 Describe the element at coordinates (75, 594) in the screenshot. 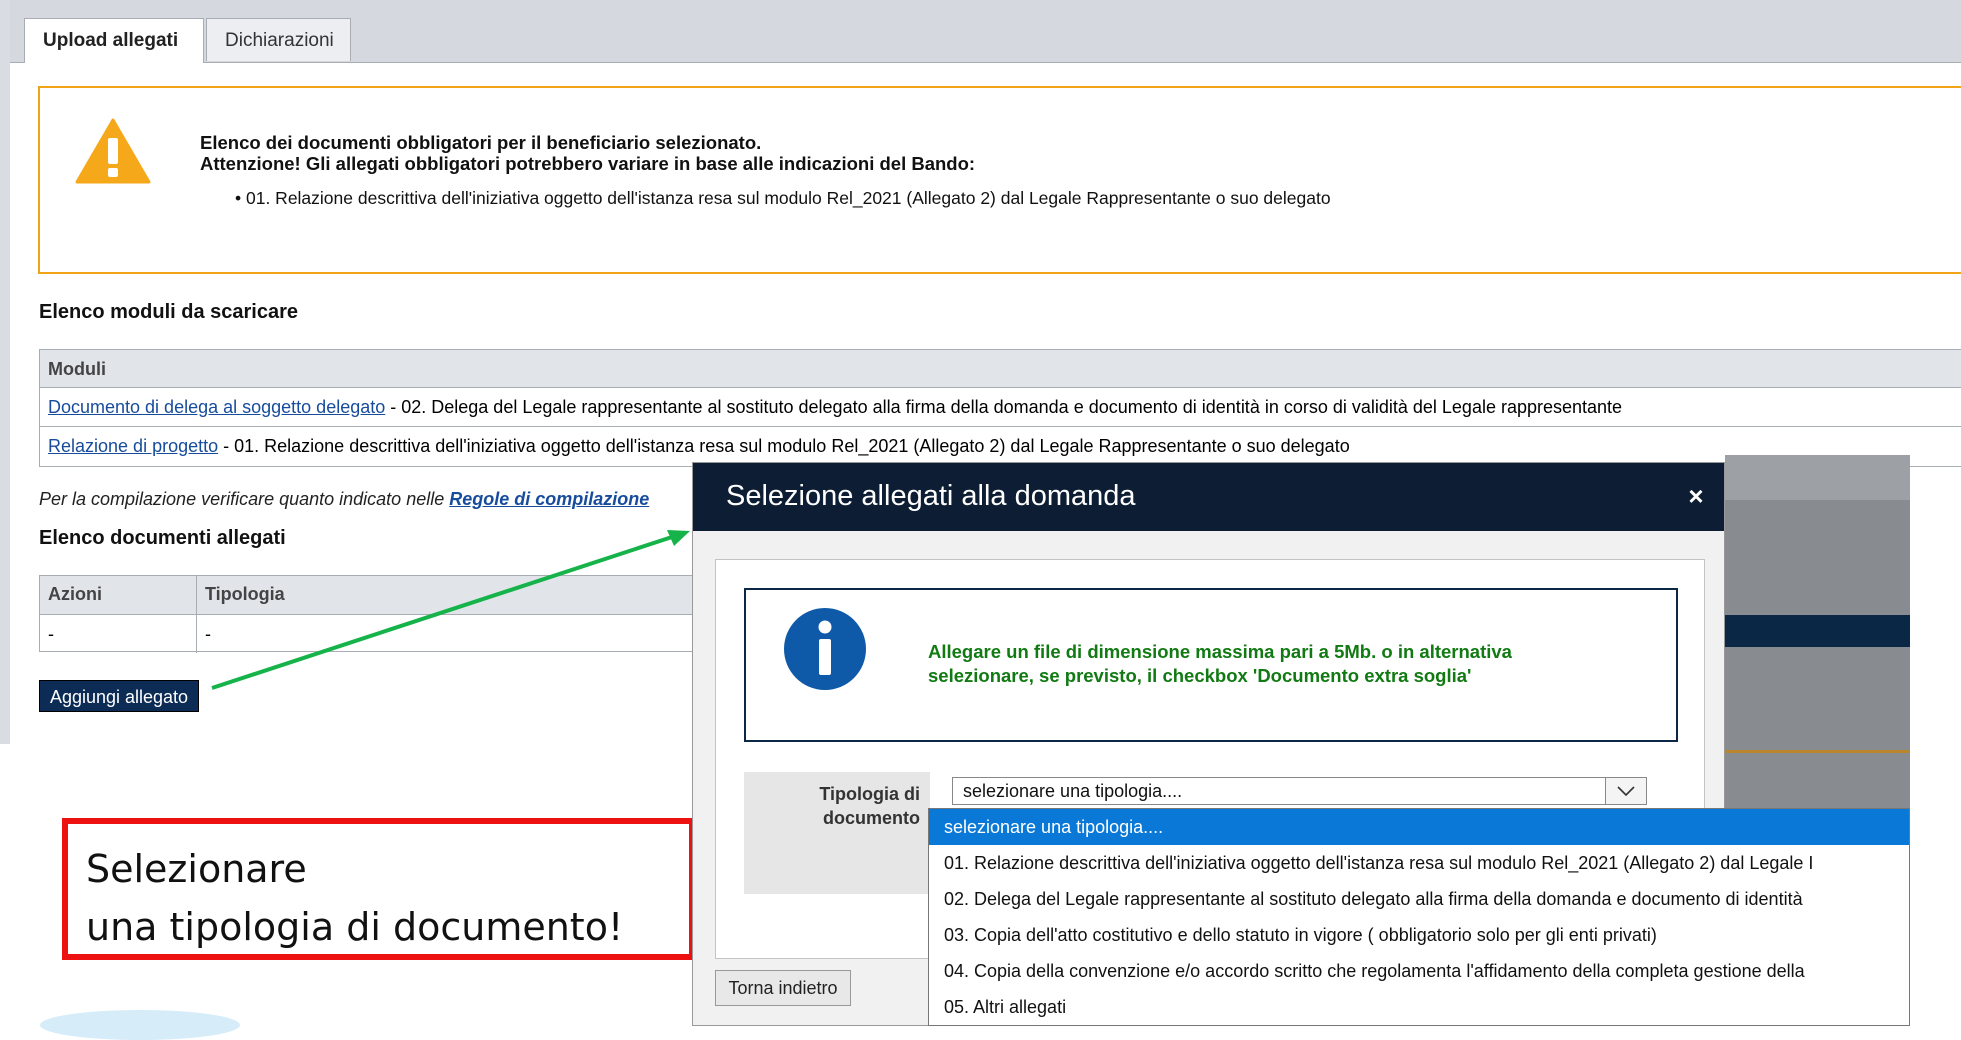

I see `col-azioni-header: Azioni` at that location.